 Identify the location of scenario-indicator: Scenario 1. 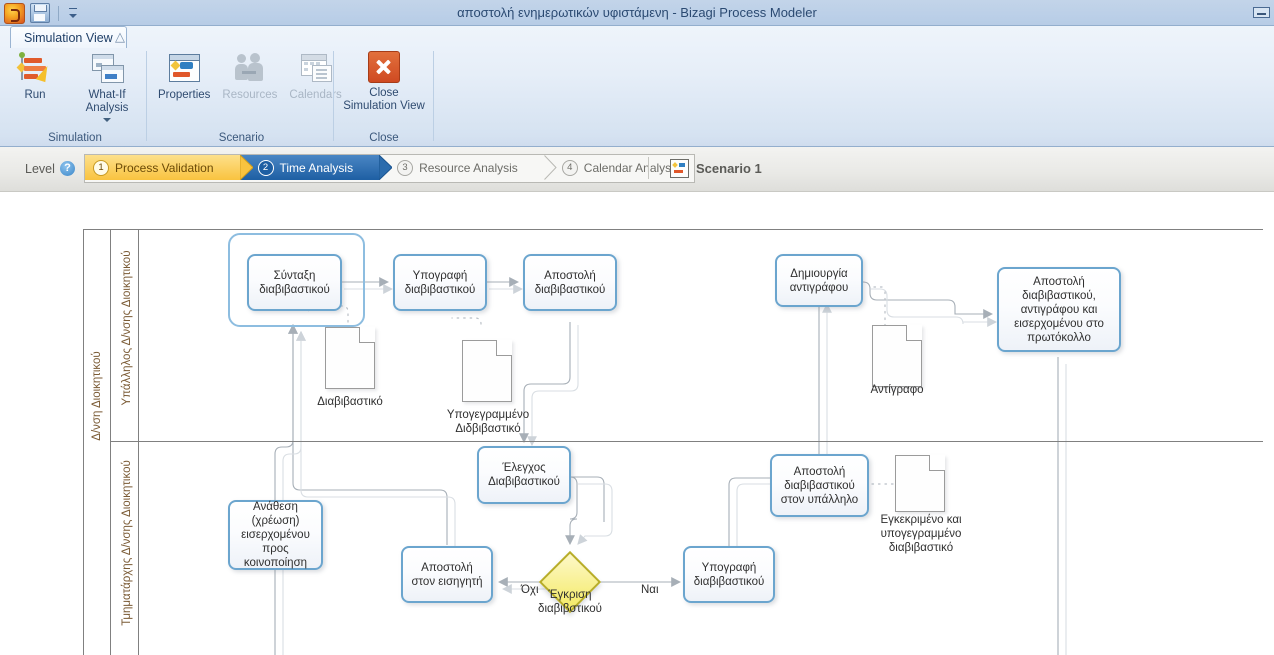
(716, 168).